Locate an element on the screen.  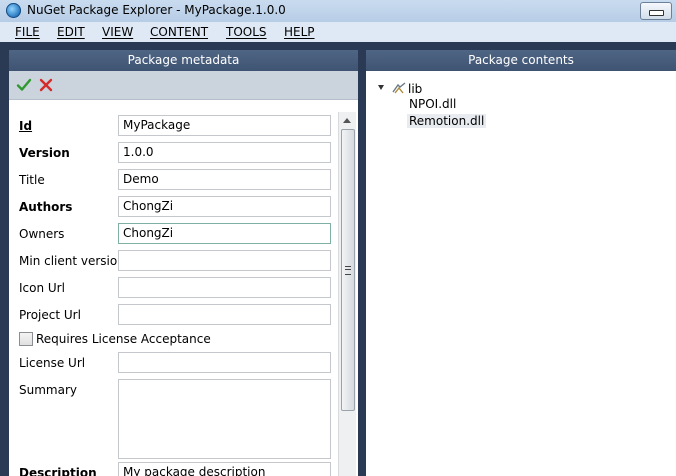
icon-url-label: Icon Url is located at coordinates (42, 288).